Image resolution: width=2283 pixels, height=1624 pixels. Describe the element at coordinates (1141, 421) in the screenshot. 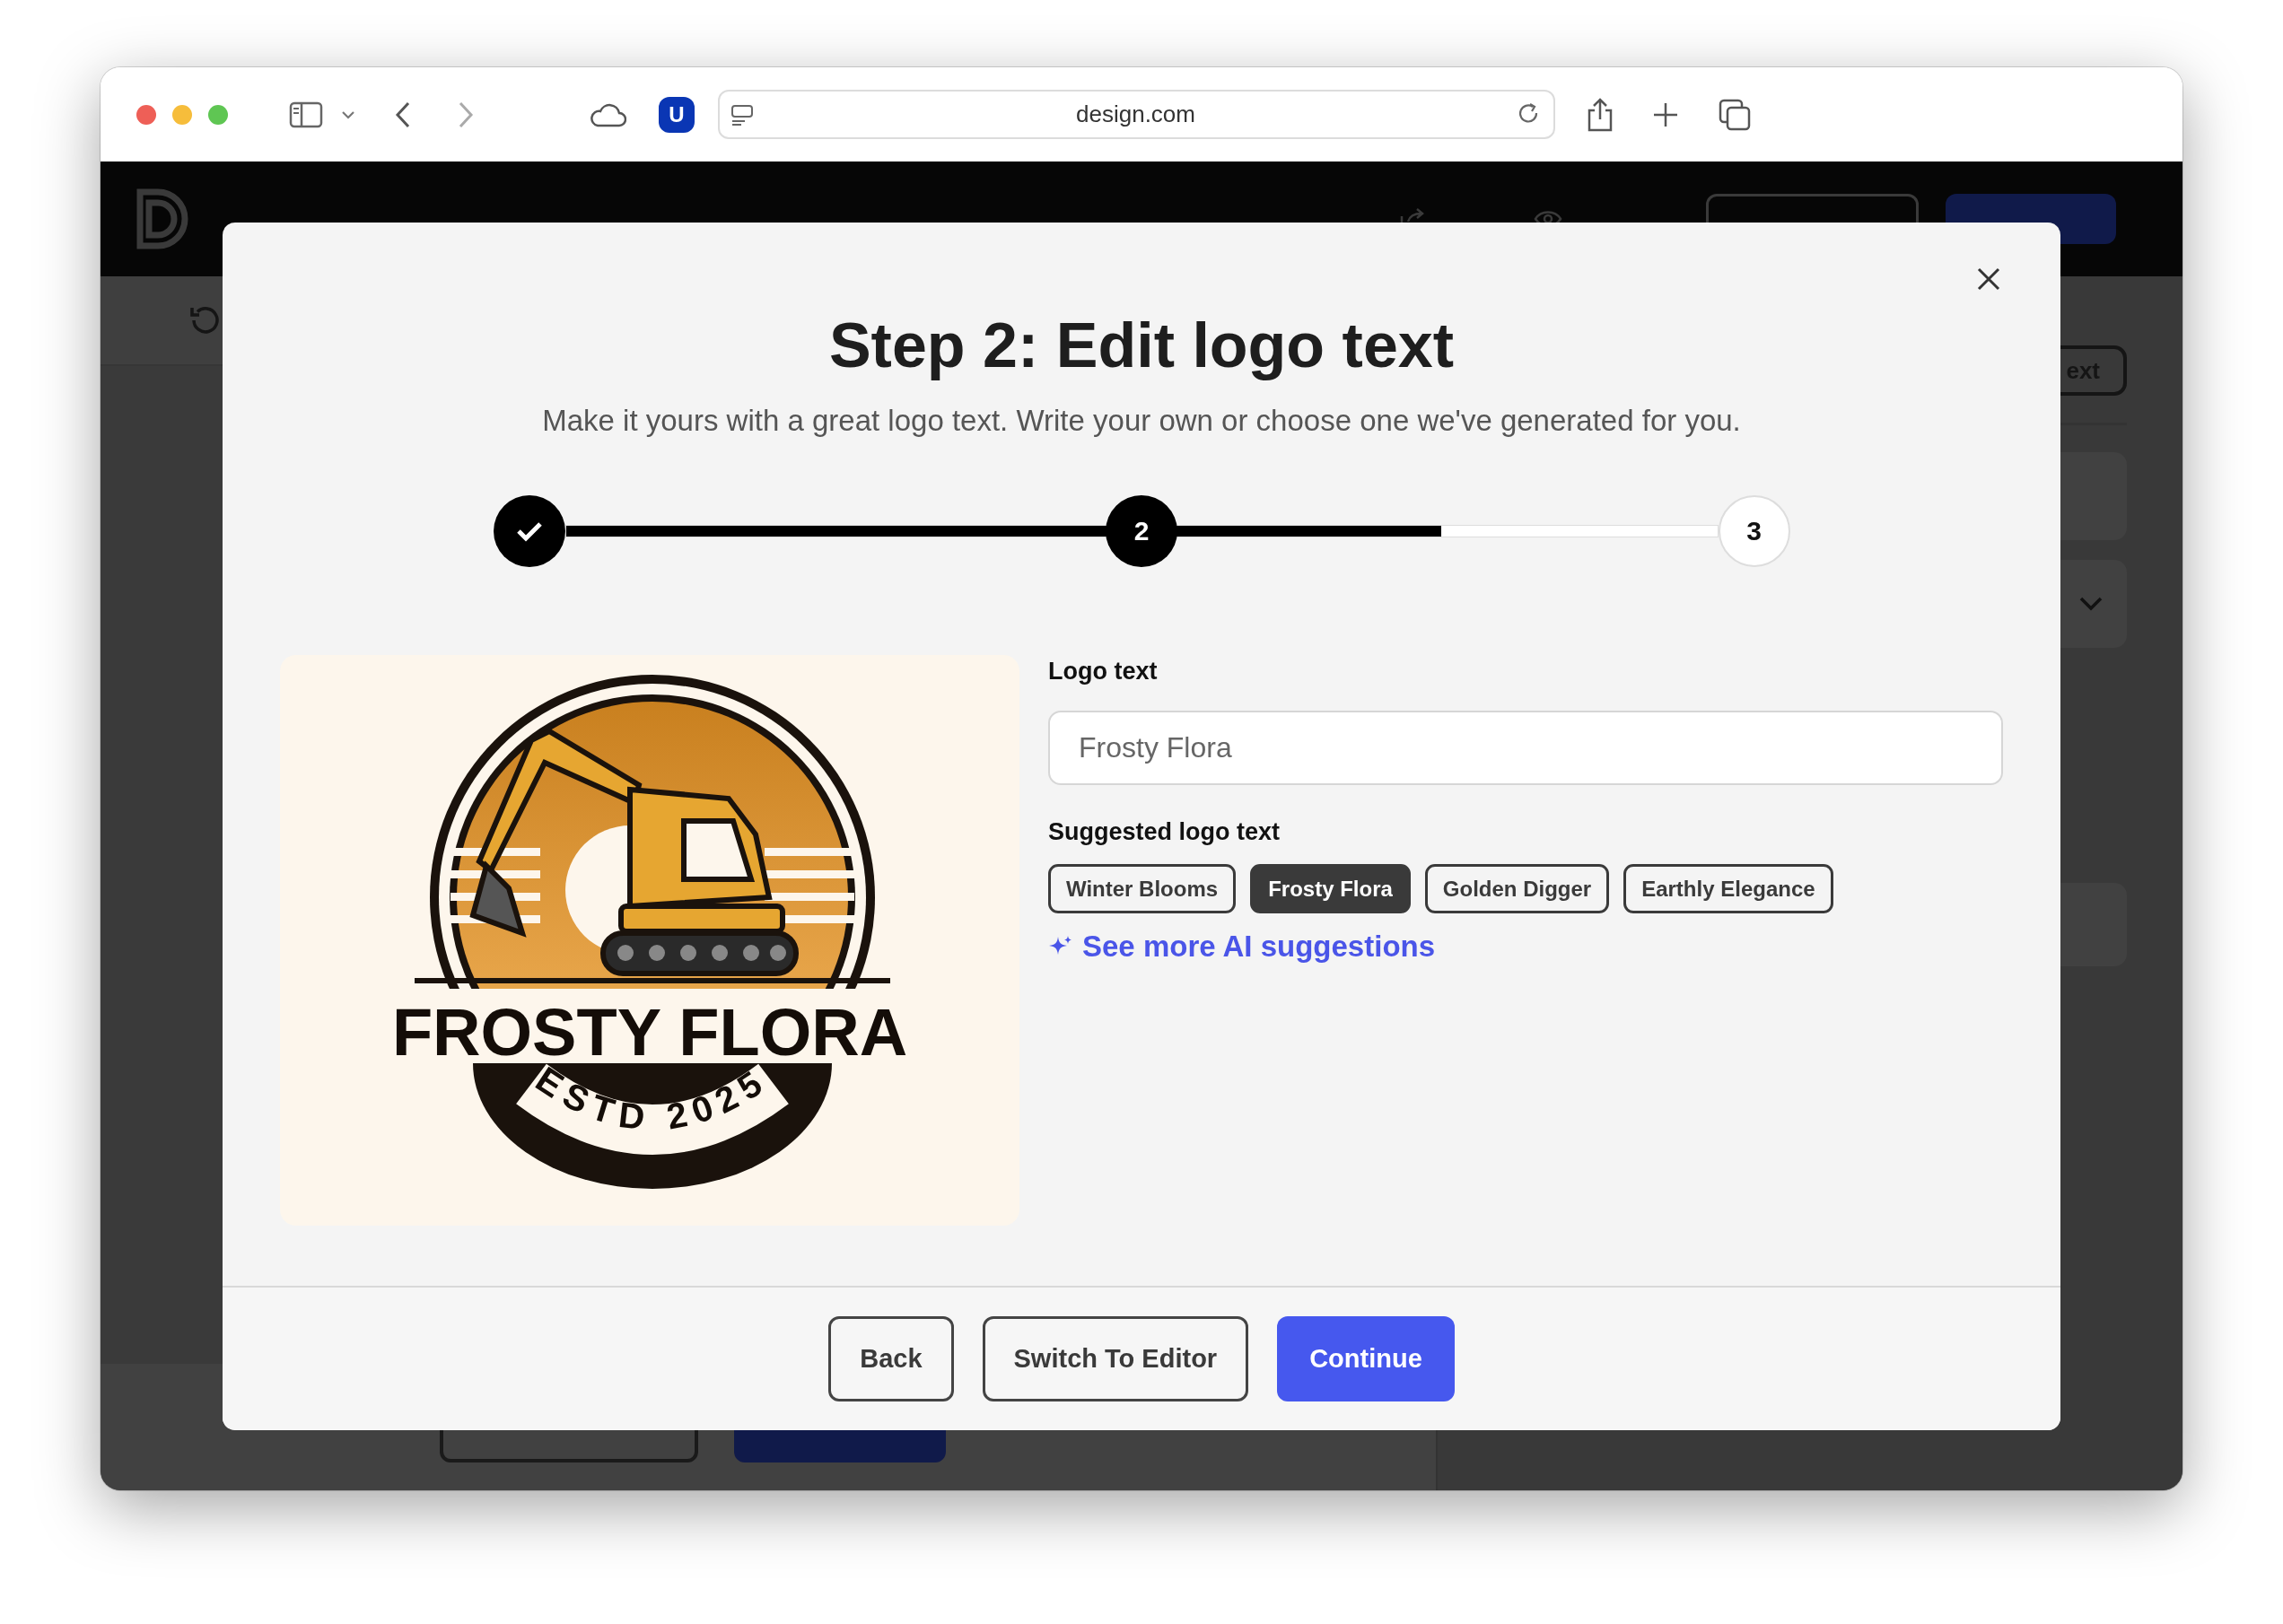

I see `dialog-subtitle: Make it yours with a great logo text. Write your own or choose one we've generated for you.` at that location.